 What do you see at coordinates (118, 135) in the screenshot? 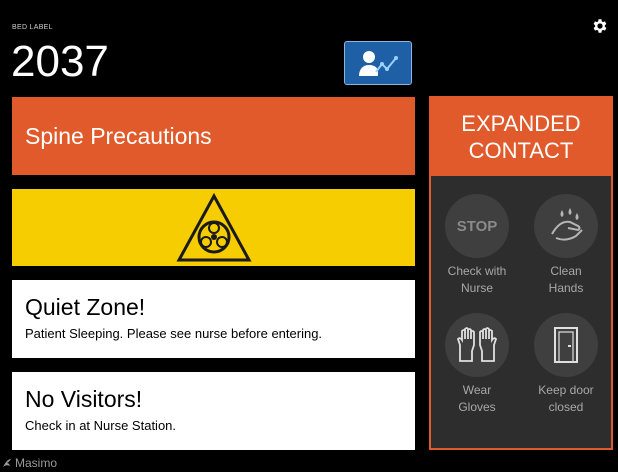
I see `spine-precautions-text: Spine Precautions` at bounding box center [118, 135].